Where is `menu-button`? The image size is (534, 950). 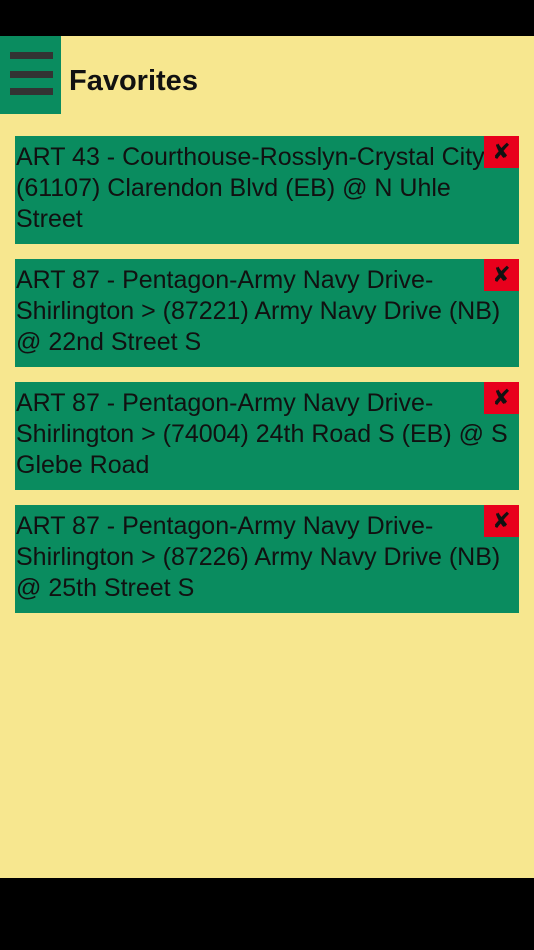 menu-button is located at coordinates (30, 75).